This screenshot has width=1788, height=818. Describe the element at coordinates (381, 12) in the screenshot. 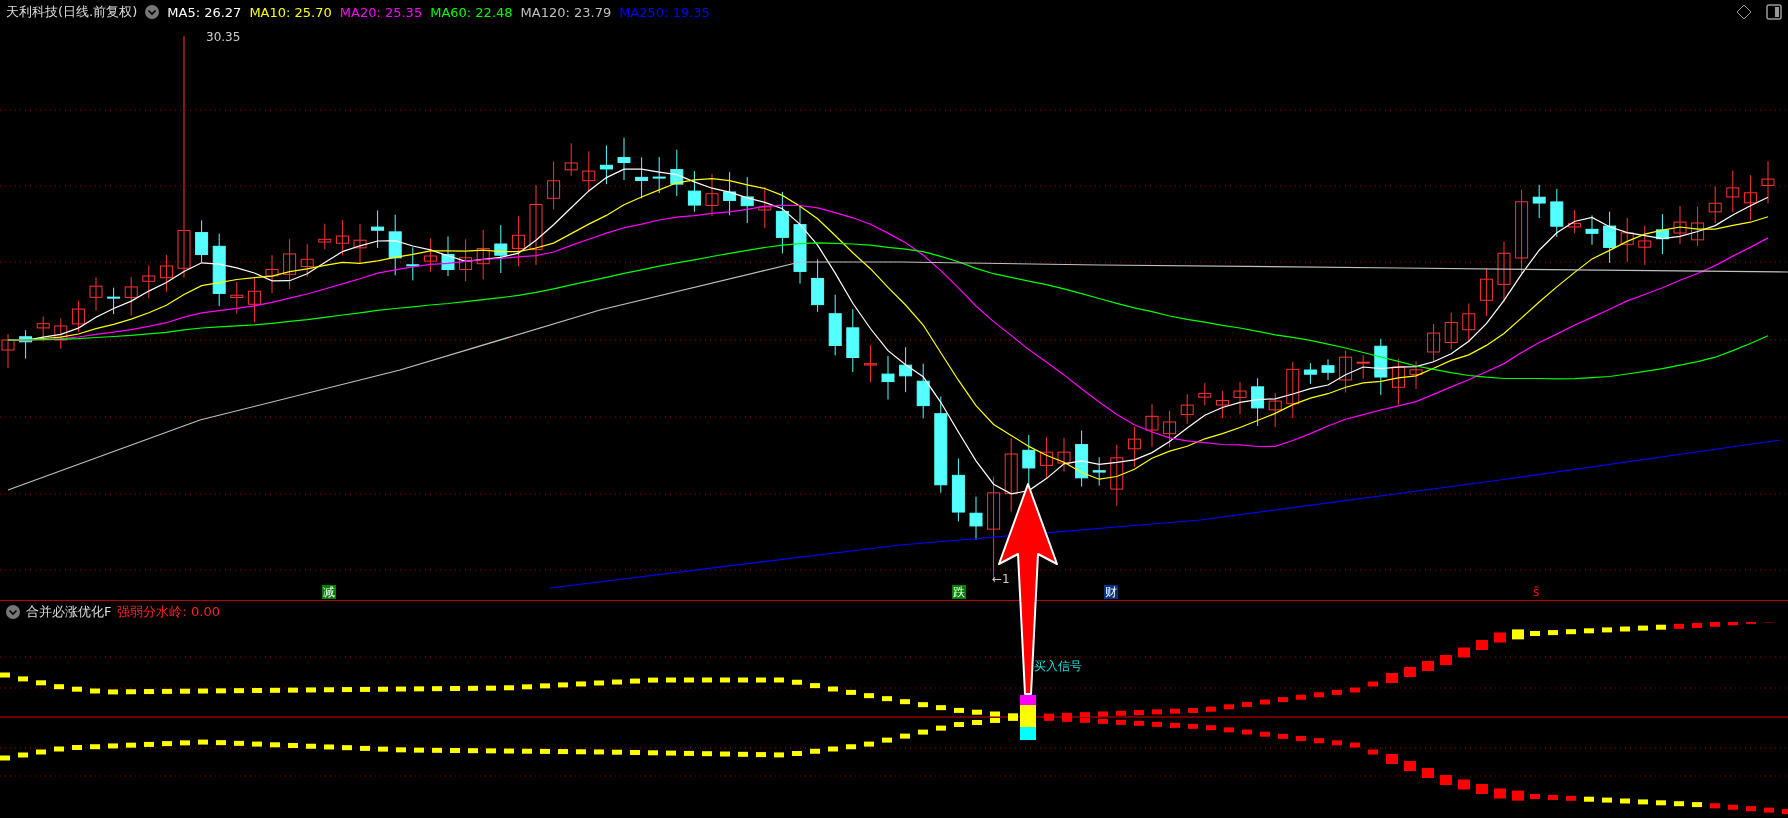

I see `moving-average-label: MA20: 25.35` at that location.